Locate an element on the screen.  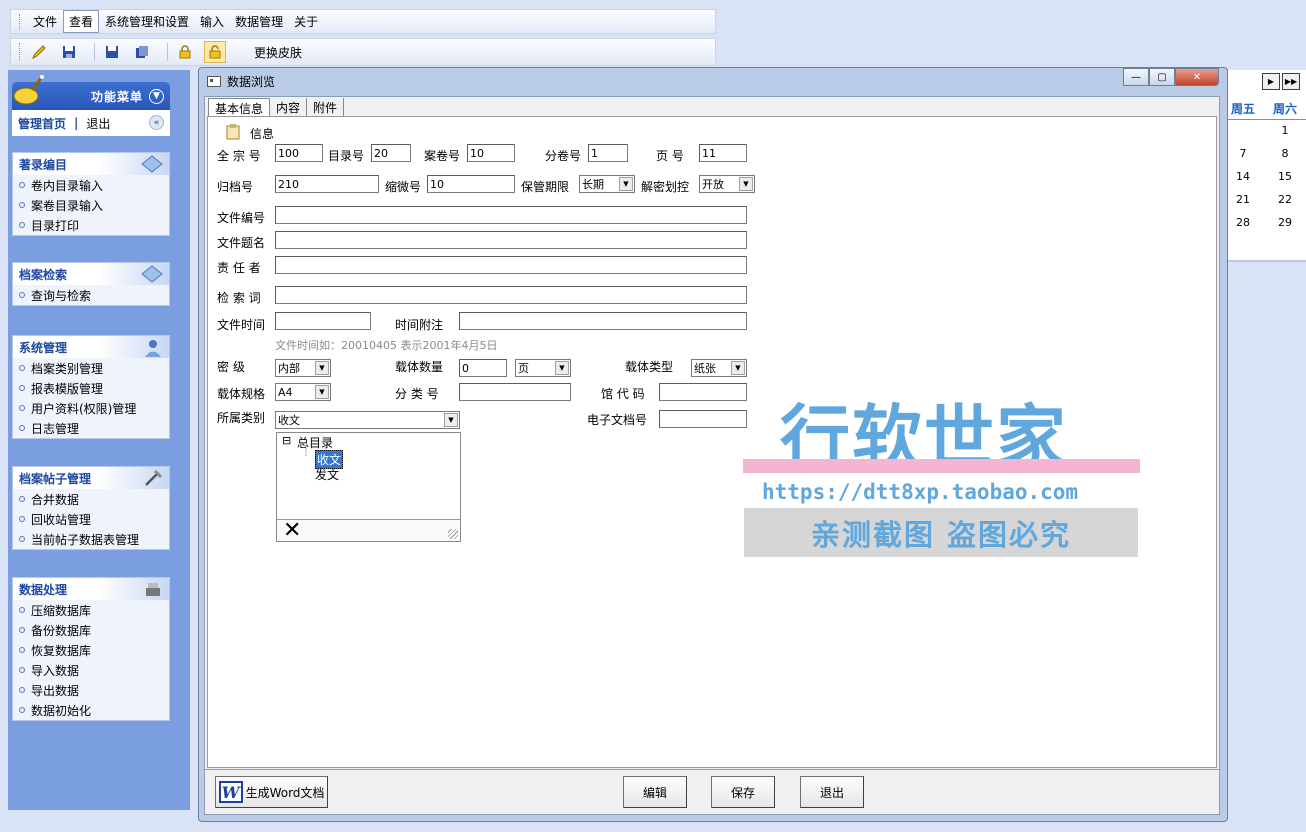
calendar-day: 21 is located at coordinates (1243, 199).